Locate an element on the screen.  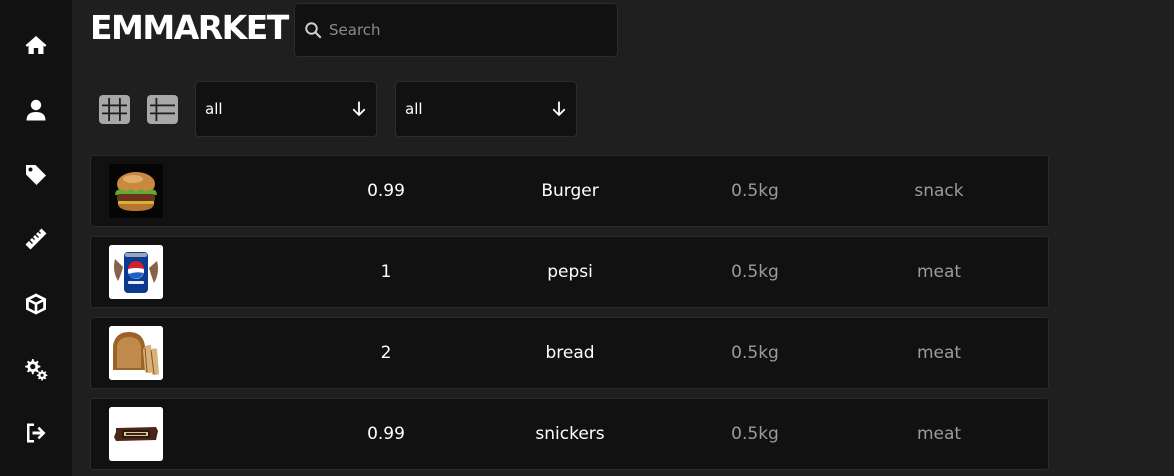
sidebar-item-home is located at coordinates (36, 45).